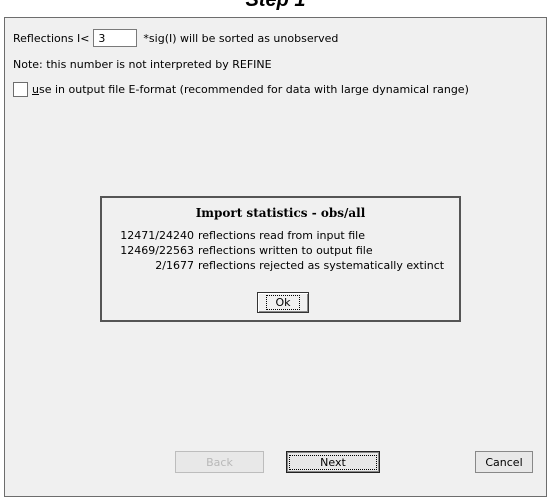 This screenshot has height=500, width=551. Describe the element at coordinates (157, 235) in the screenshot. I see `stat-value: 12471/24240` at that location.